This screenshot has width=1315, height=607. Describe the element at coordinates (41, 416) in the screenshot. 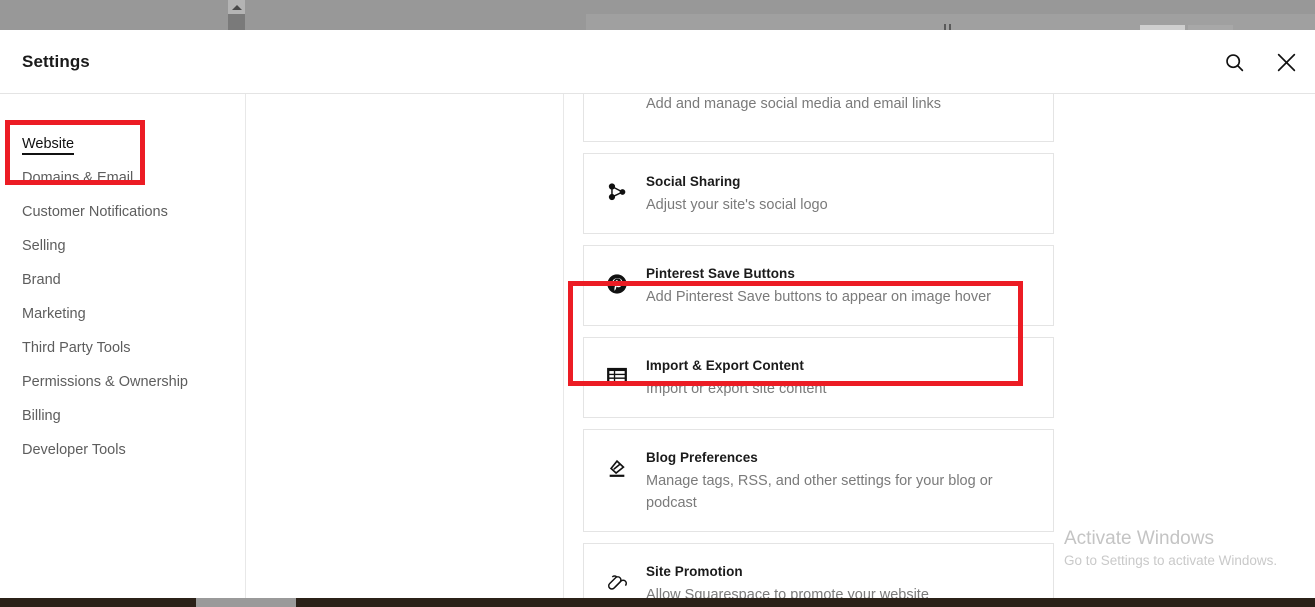

I see `sidebar-item-label: Billing` at that location.